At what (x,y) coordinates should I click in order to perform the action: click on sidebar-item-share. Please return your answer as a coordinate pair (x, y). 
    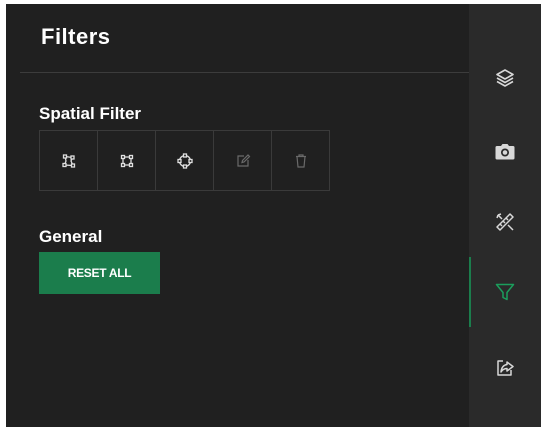
    Looking at the image, I should click on (505, 368).